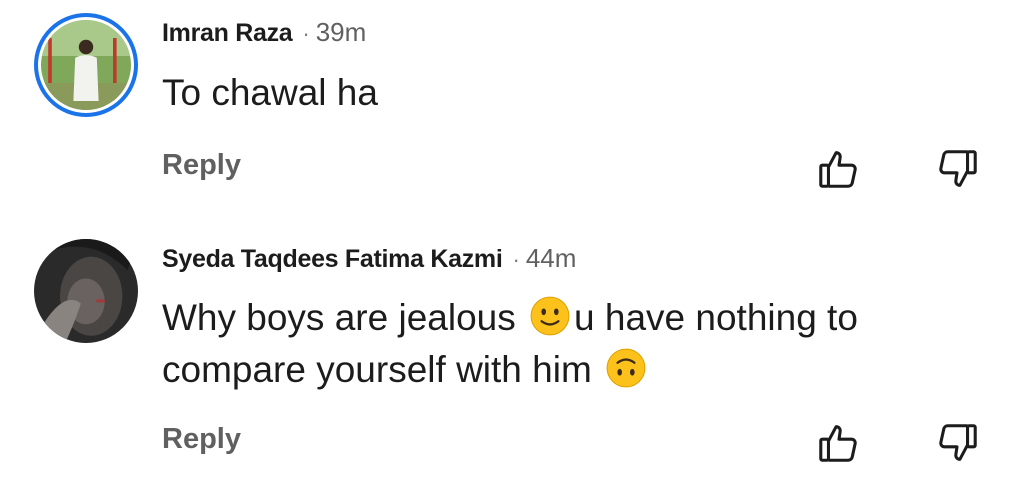 This screenshot has width=1024, height=489. Describe the element at coordinates (332, 259) in the screenshot. I see `author-name: Syeda Taqdees Fatima Kazmi` at that location.